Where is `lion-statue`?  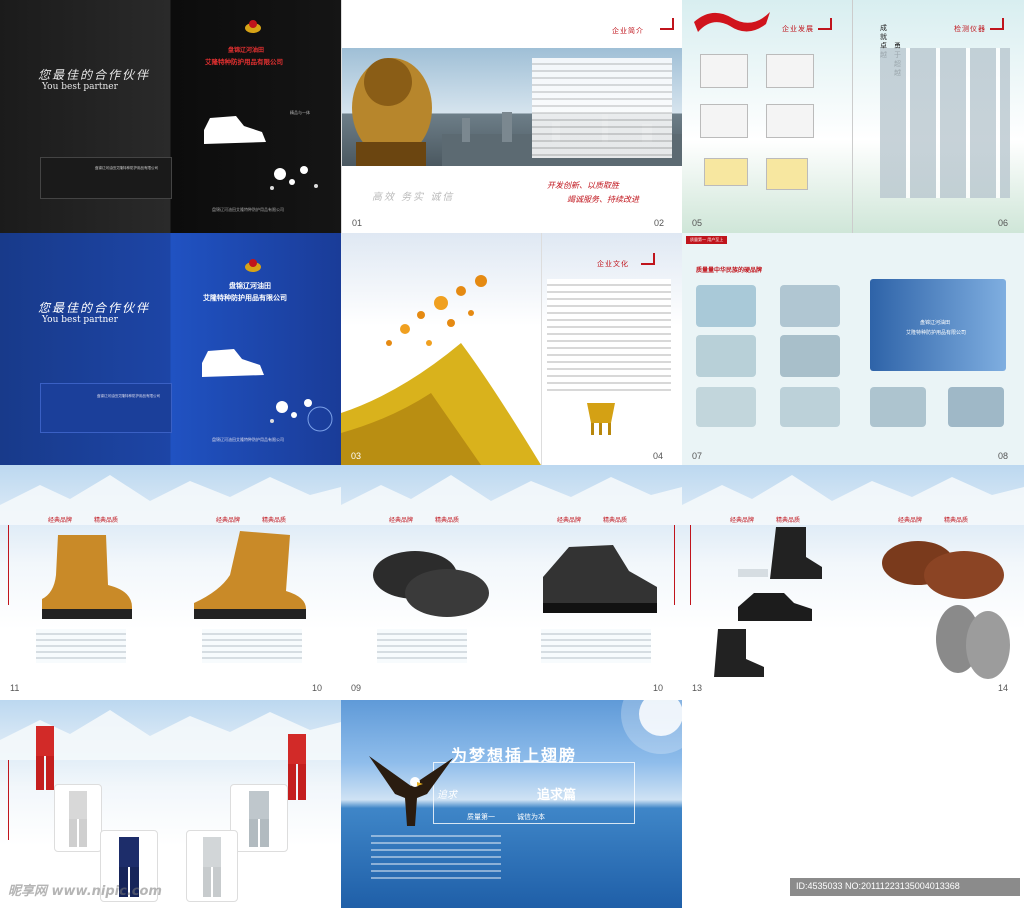
lion-statue is located at coordinates (392, 112).